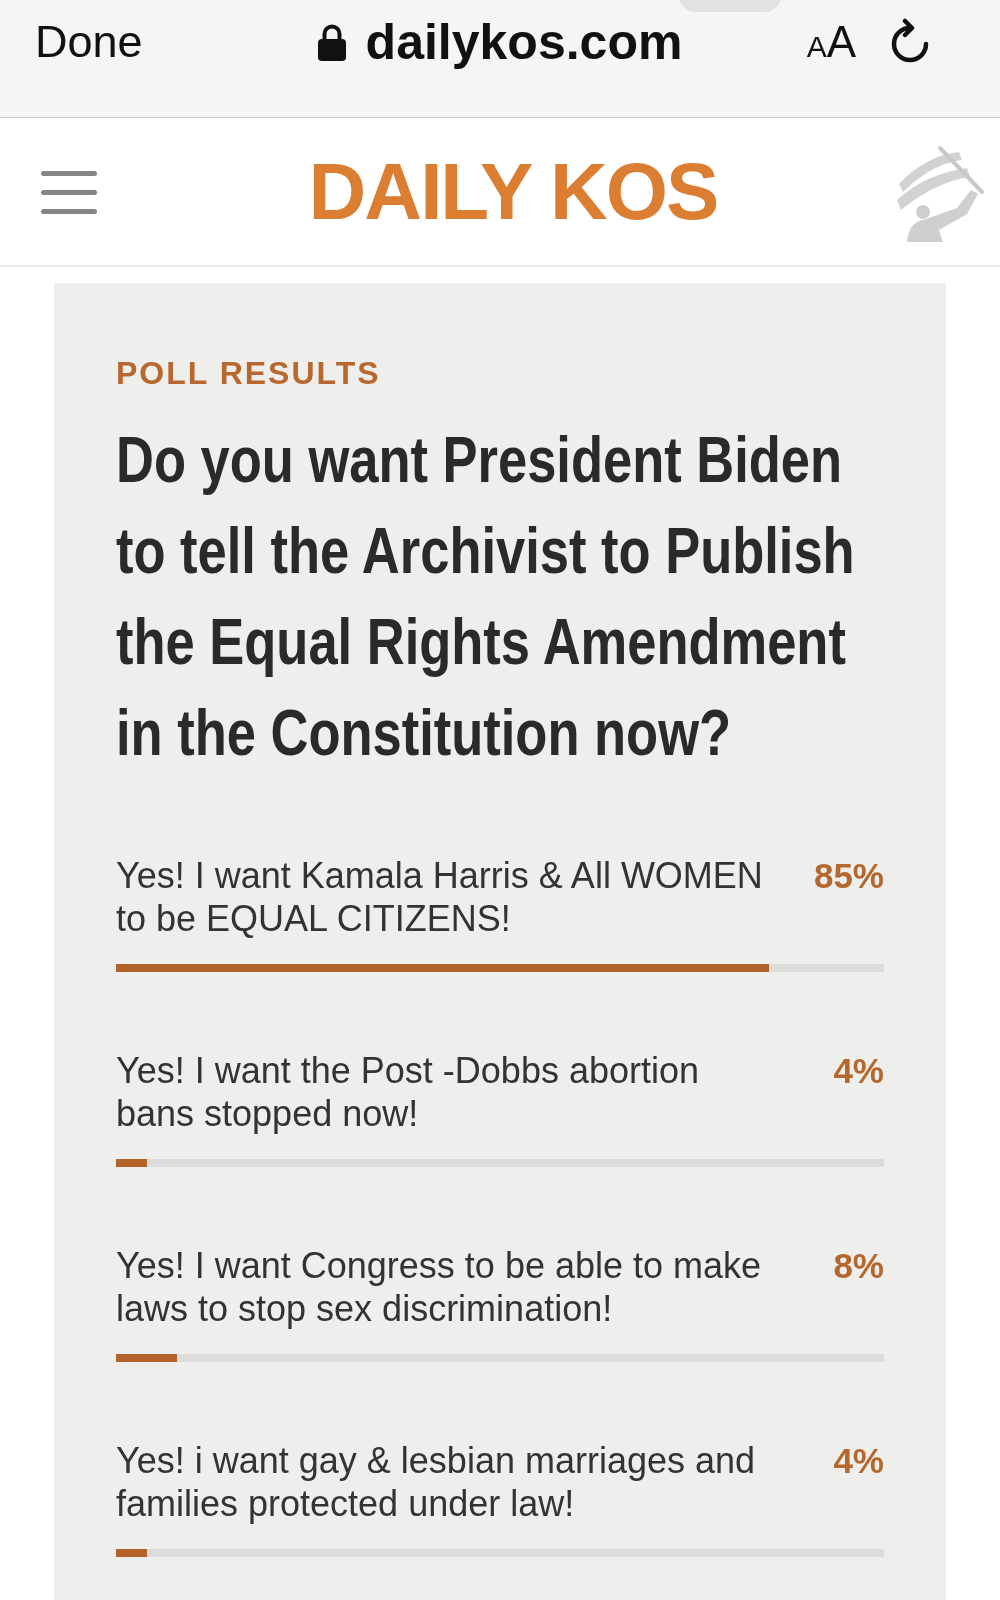 The image size is (1000, 1600). Describe the element at coordinates (440, 897) in the screenshot. I see `option-label: Yes! I want Kamala Harris & All WOMEN to be EQUAL CITIZENS!` at that location.